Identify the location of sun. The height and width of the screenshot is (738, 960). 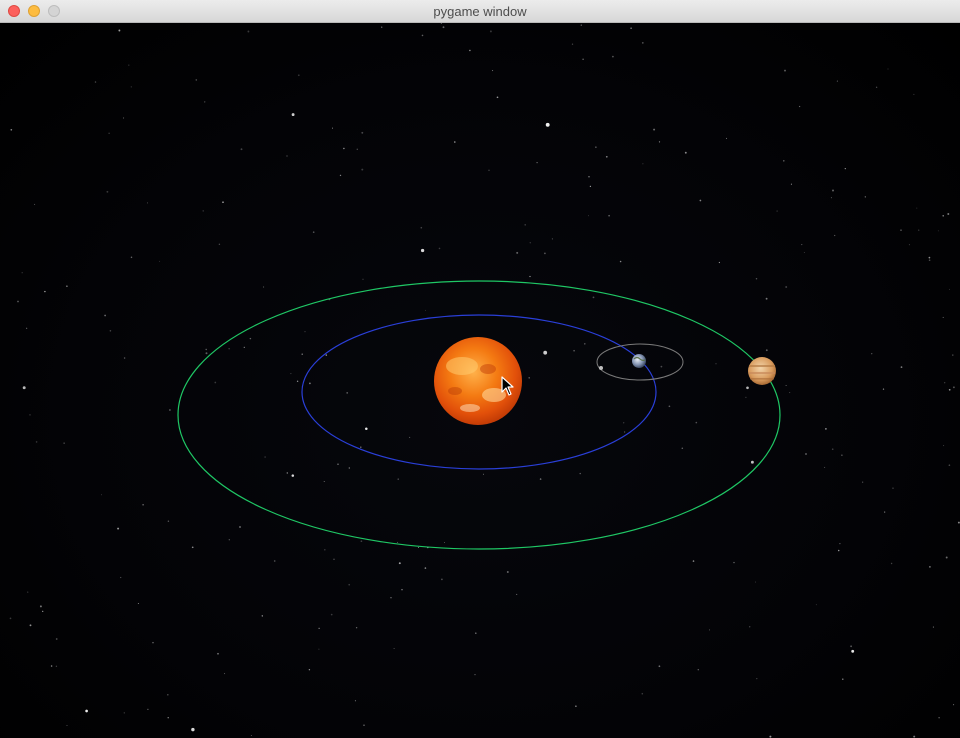
(478, 381).